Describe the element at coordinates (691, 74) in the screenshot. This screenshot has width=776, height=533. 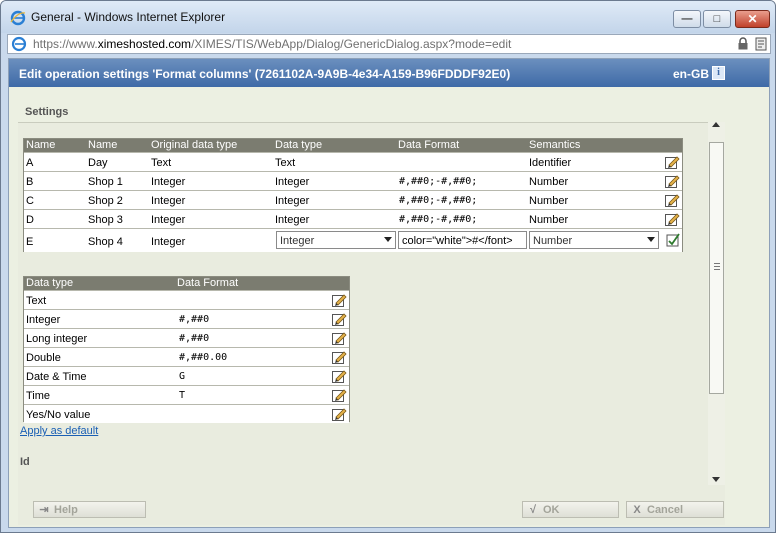
I see `locale-label: en-GB` at that location.